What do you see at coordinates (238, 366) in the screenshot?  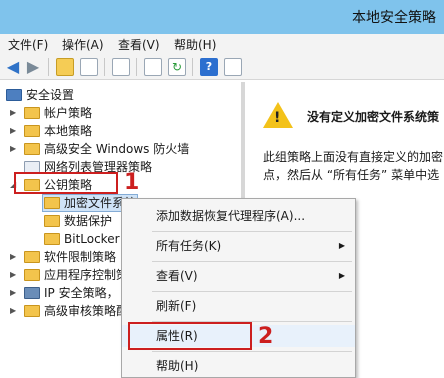 I see `menu-item-help: 帮助(H)` at bounding box center [238, 366].